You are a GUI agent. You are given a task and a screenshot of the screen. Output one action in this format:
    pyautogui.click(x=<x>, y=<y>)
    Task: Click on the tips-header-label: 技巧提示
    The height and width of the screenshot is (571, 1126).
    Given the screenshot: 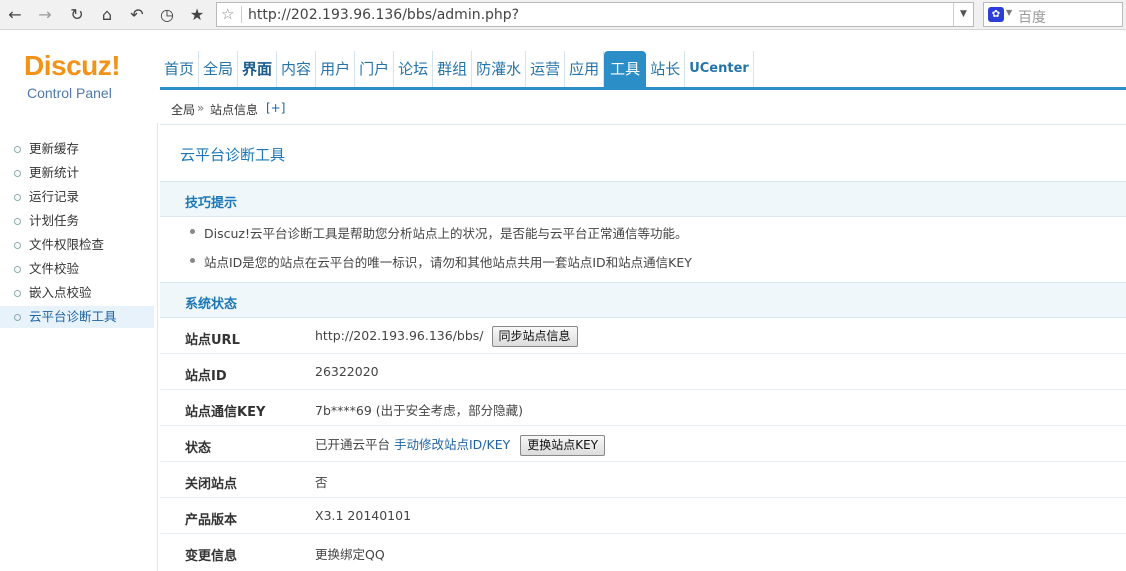 What is the action you would take?
    pyautogui.click(x=211, y=203)
    